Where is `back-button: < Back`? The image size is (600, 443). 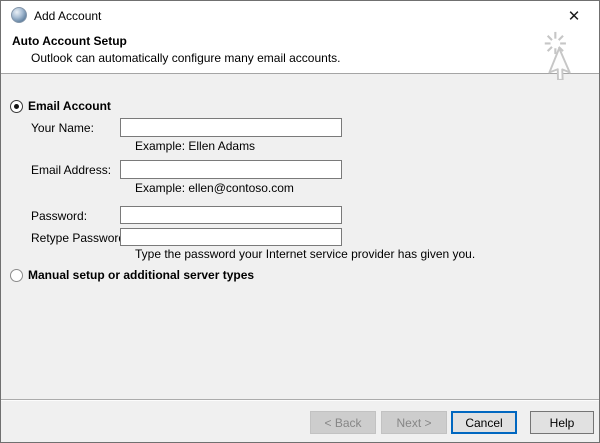 back-button: < Back is located at coordinates (343, 422).